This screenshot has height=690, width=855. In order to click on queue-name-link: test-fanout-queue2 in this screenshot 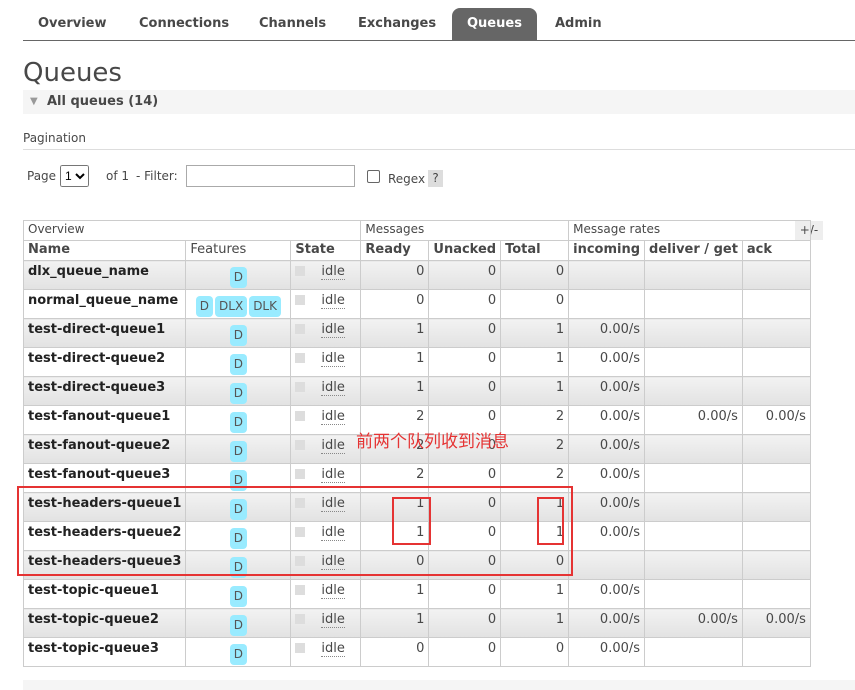, I will do `click(104, 449)`.